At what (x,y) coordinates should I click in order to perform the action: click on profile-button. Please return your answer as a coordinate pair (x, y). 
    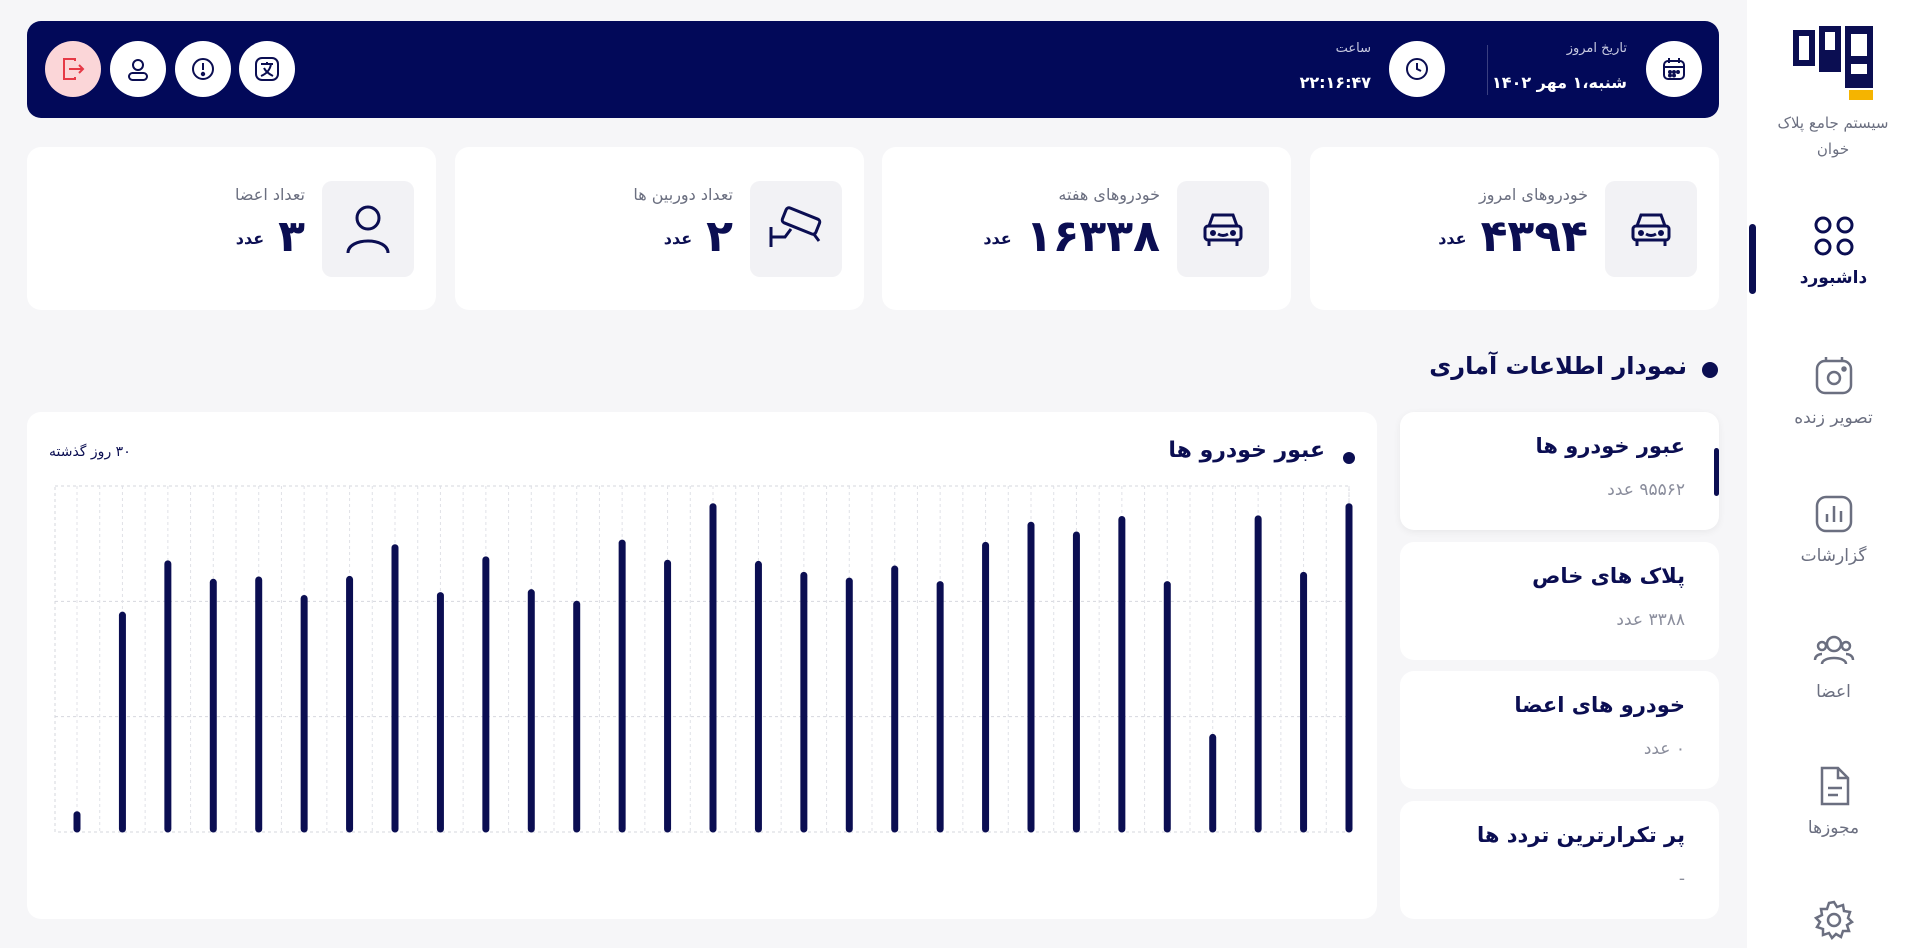
    Looking at the image, I should click on (138, 69).